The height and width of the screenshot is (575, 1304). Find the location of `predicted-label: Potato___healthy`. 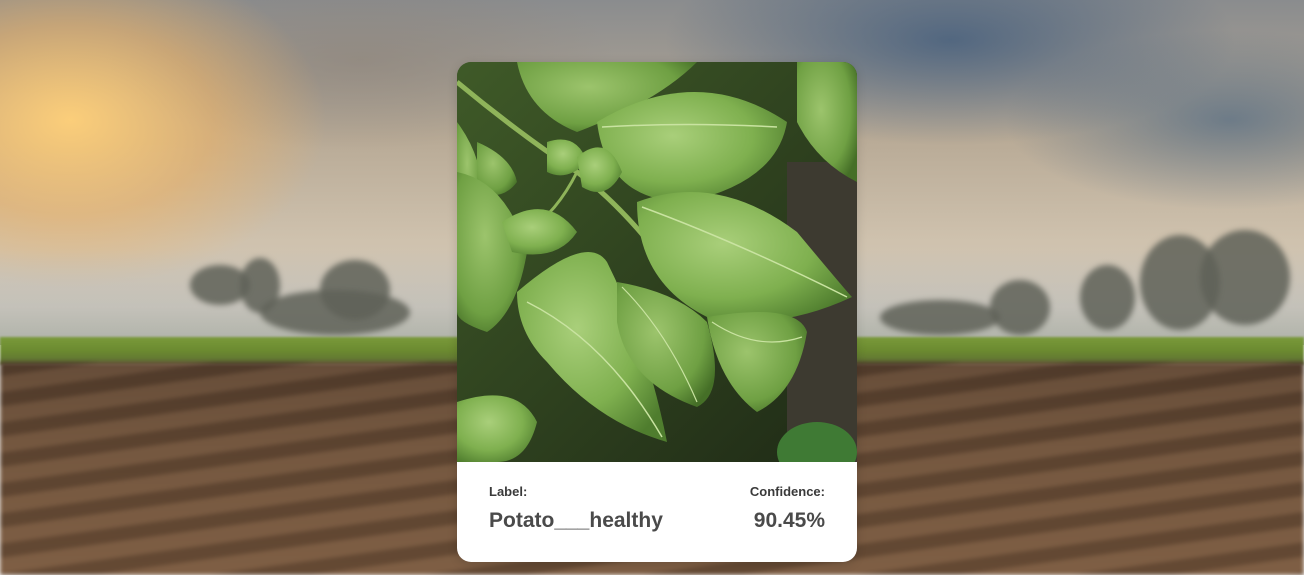

predicted-label: Potato___healthy is located at coordinates (576, 520).